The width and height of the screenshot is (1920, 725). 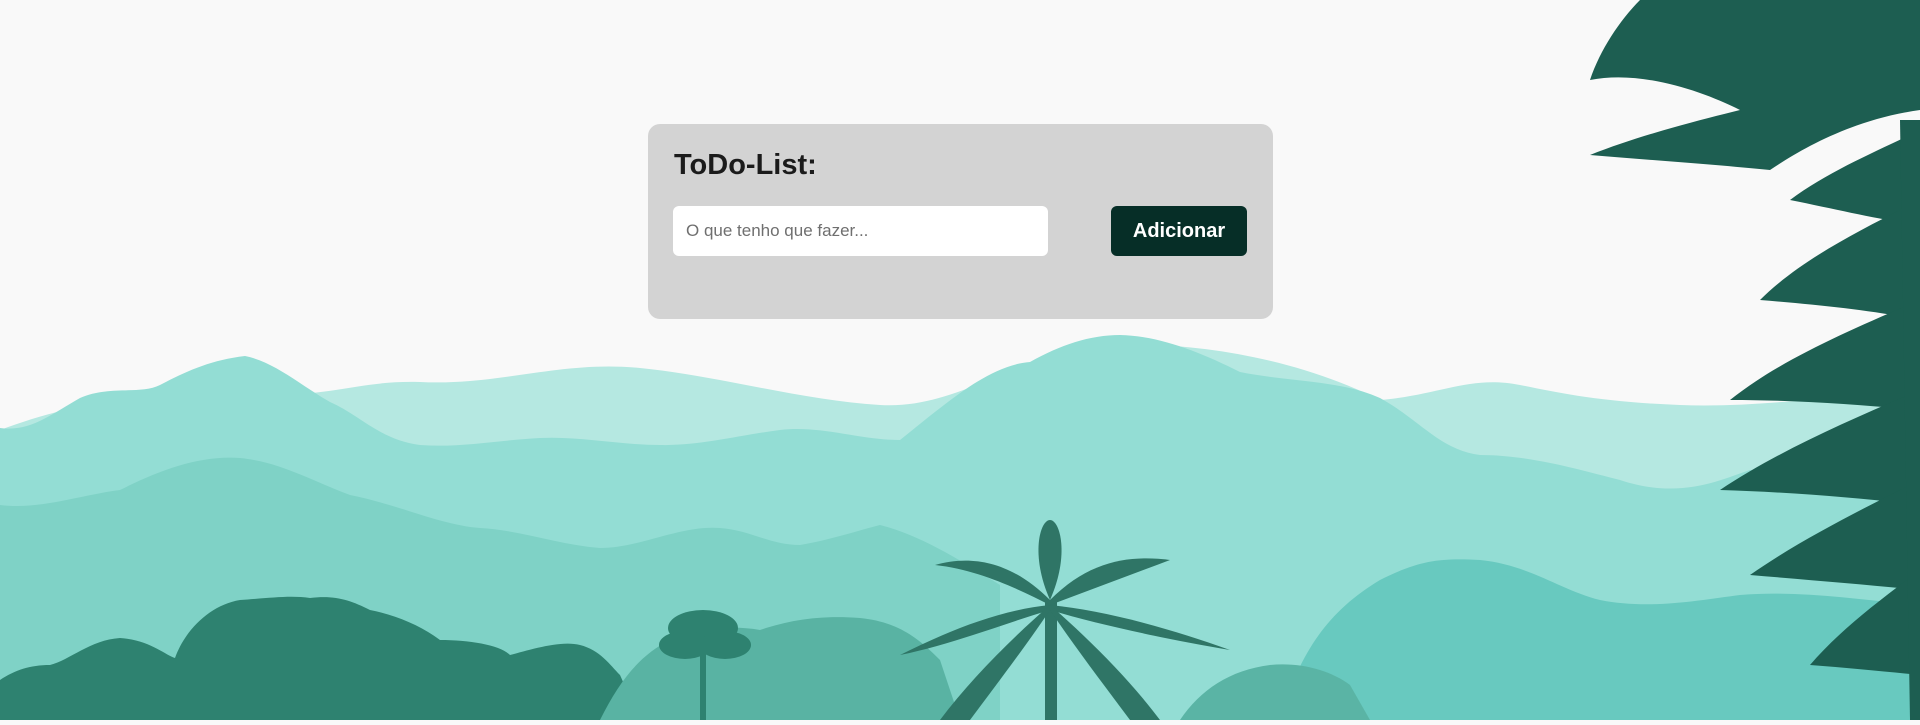 I want to click on todo-input, so click(x=860, y=231).